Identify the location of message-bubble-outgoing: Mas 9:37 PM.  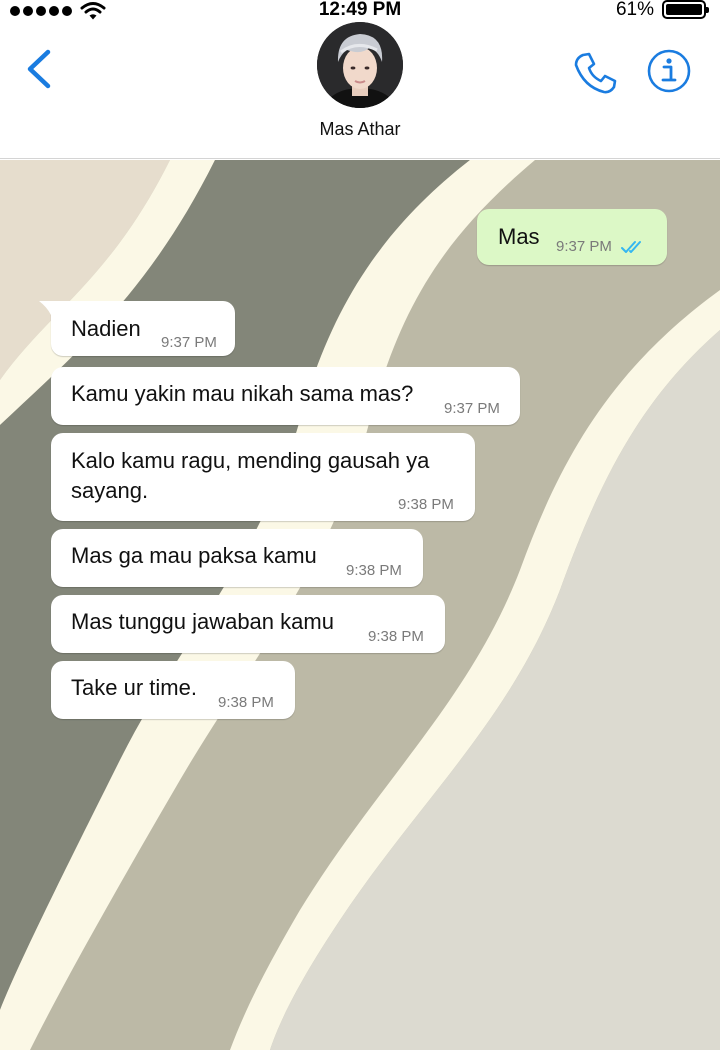
(572, 237).